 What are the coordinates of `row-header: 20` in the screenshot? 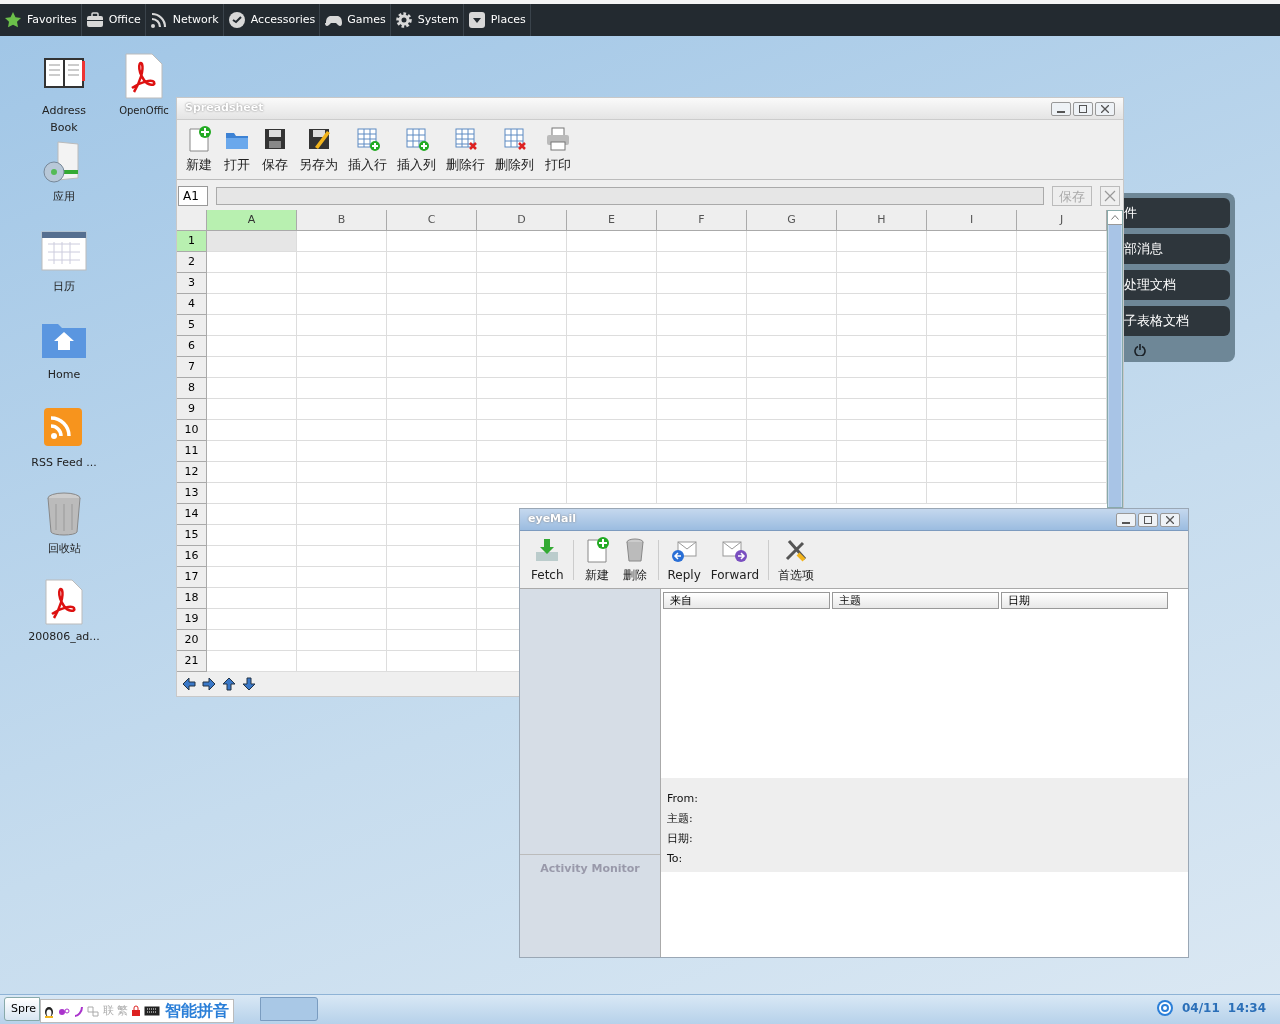 It's located at (192, 640).